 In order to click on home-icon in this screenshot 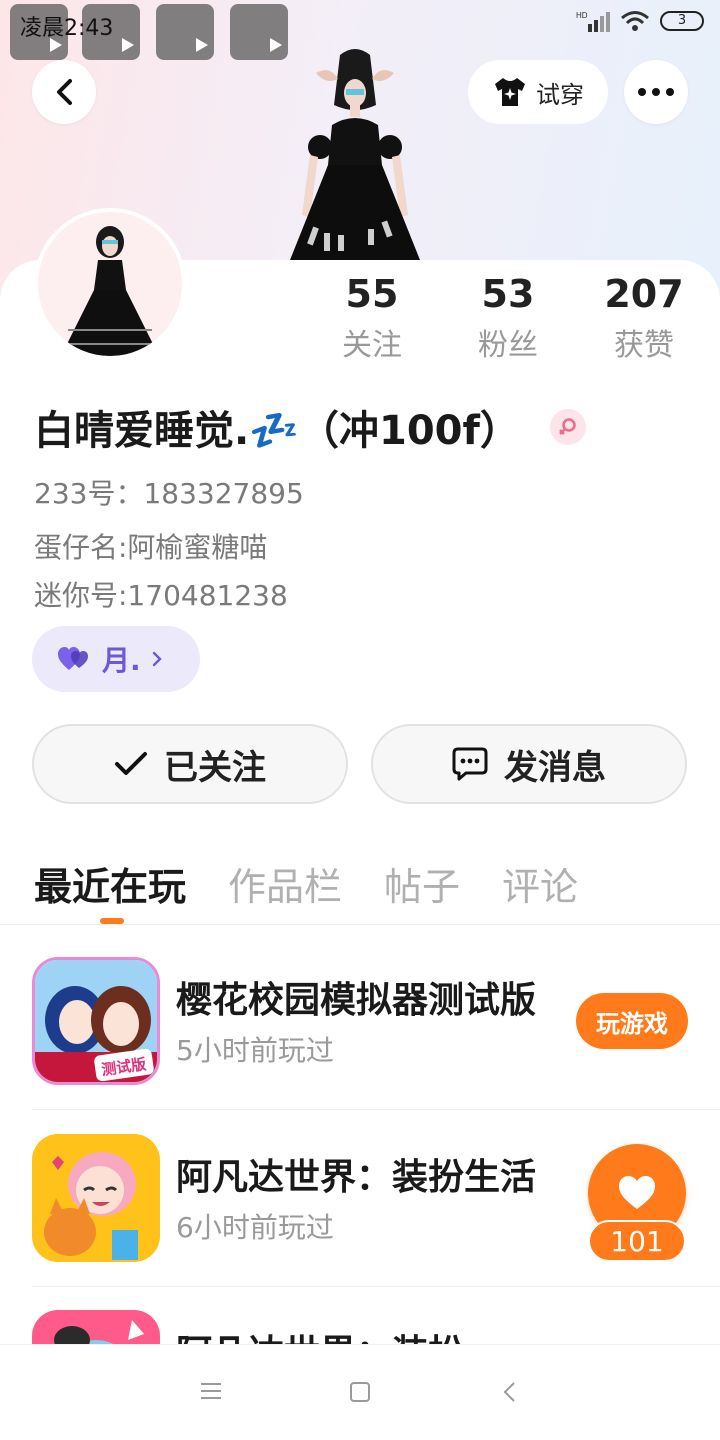, I will do `click(360, 1392)`.